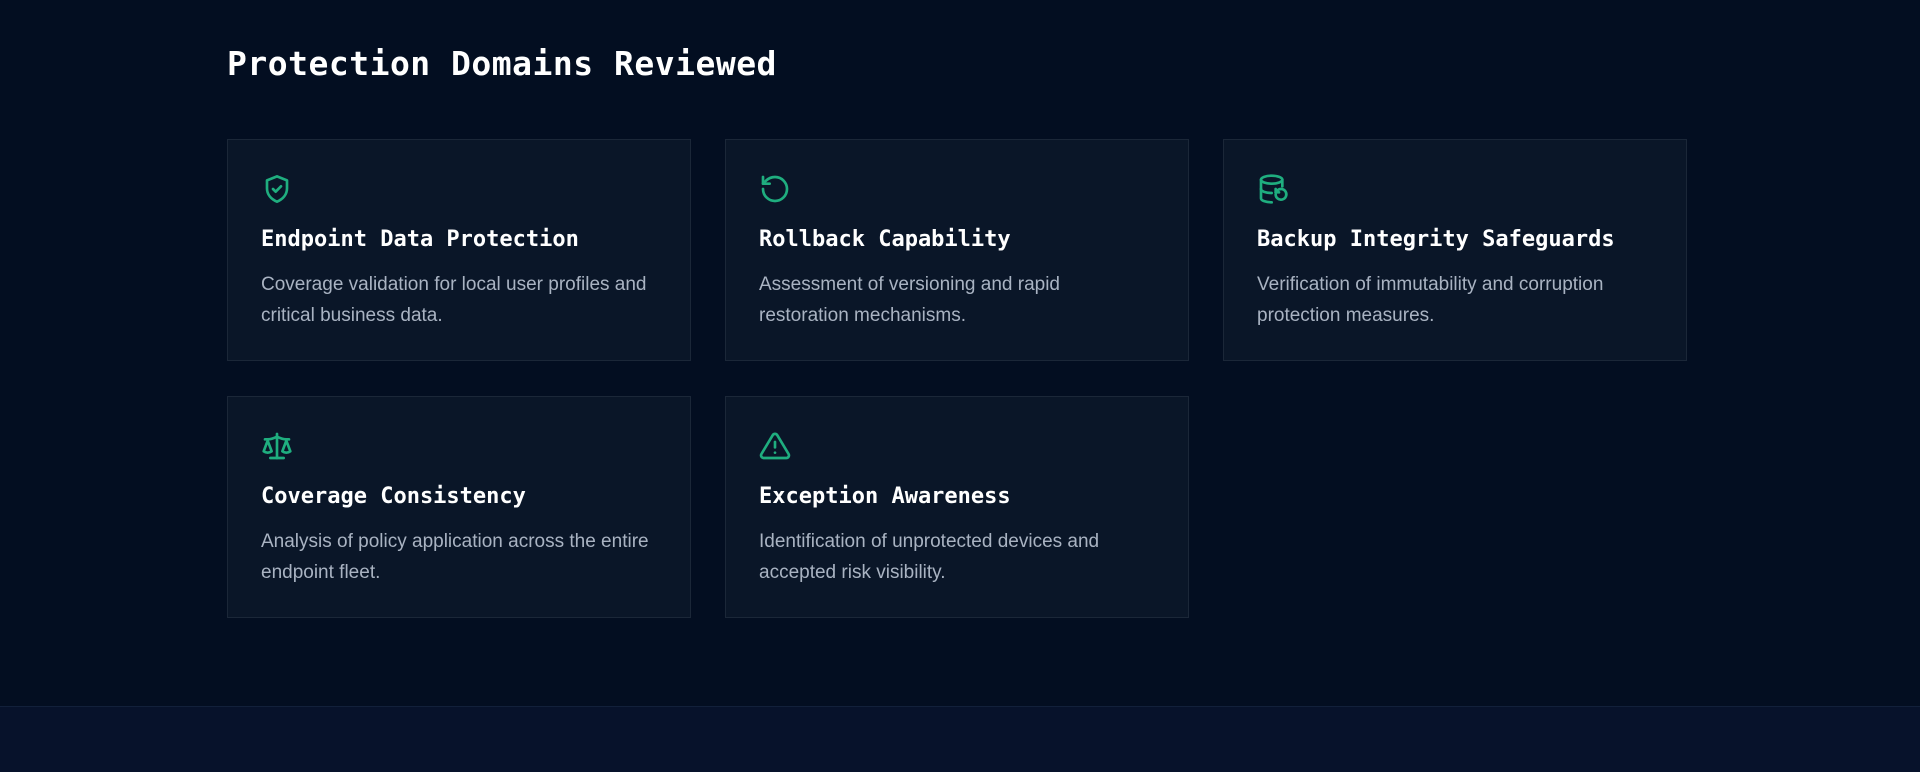 This screenshot has height=772, width=1920. Describe the element at coordinates (277, 446) in the screenshot. I see `scale-icon` at that location.